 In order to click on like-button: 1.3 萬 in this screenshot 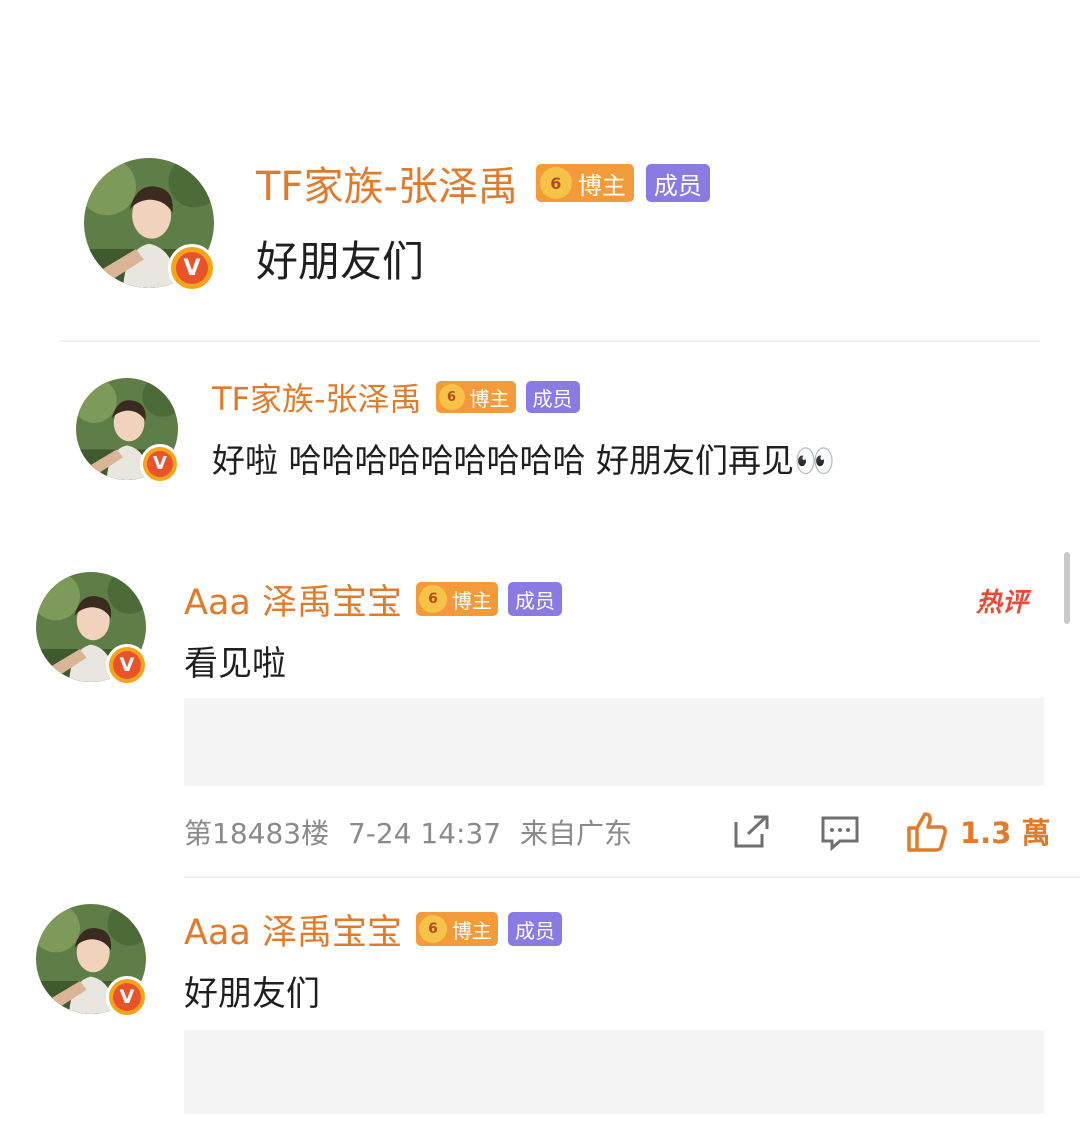, I will do `click(978, 831)`.